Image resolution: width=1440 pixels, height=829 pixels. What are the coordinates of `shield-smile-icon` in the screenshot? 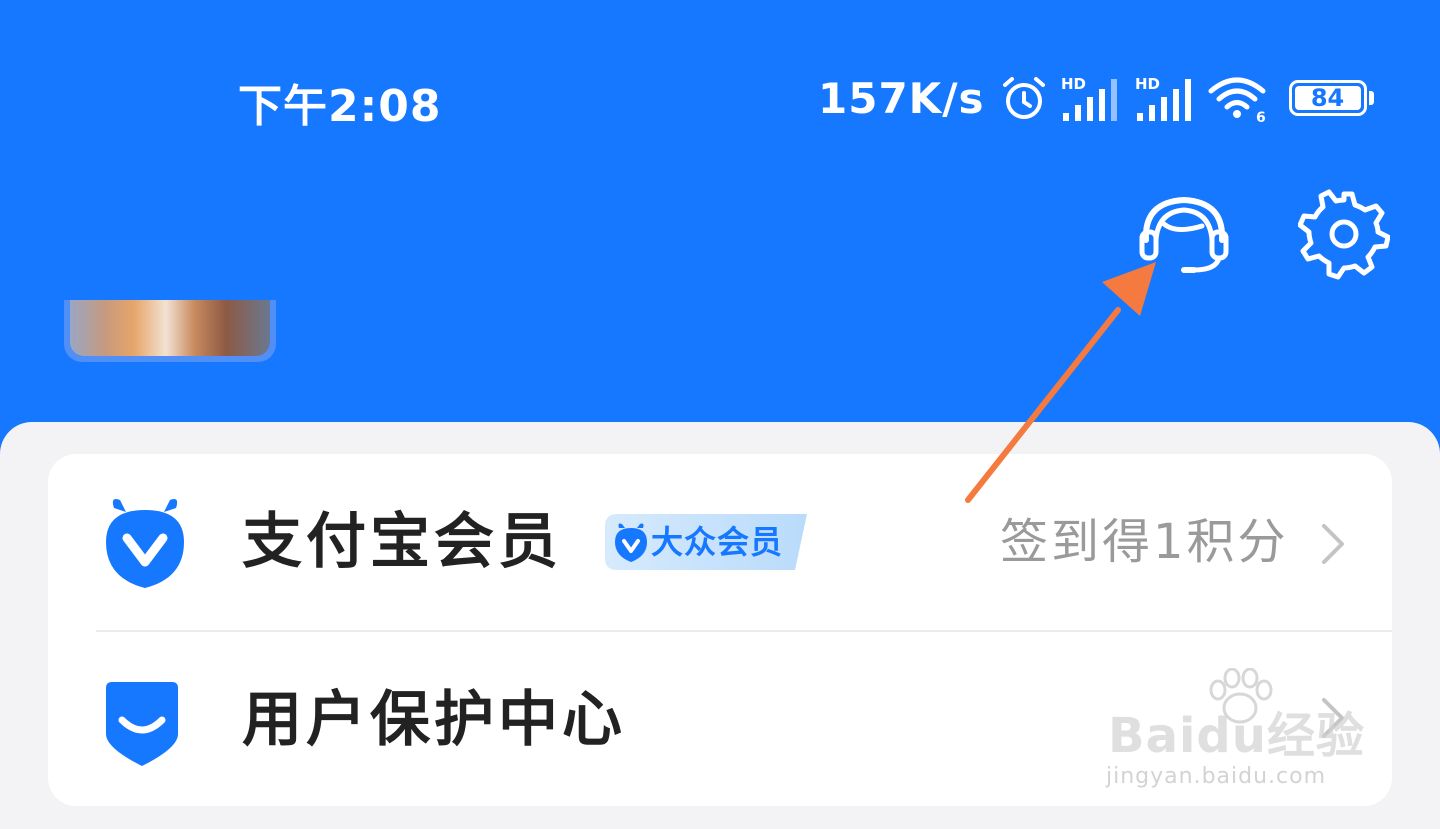 It's located at (142, 724).